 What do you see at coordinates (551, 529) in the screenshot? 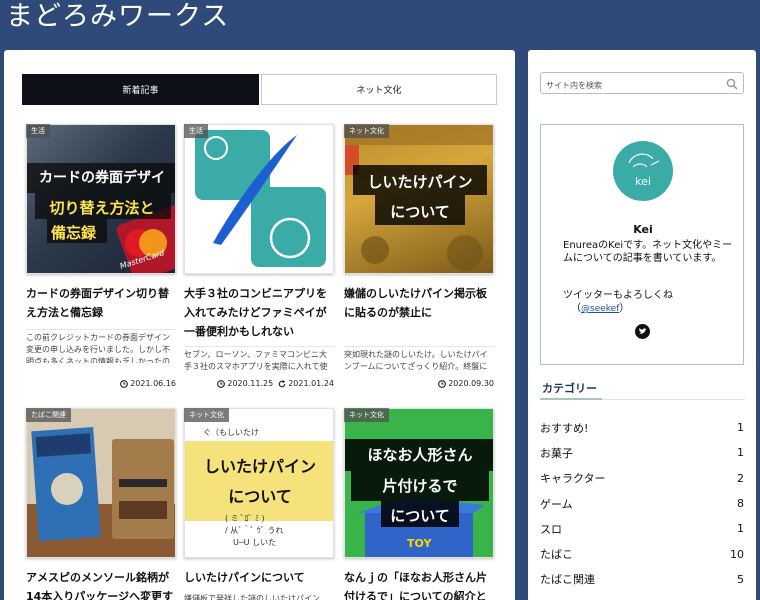
I see `category-name: スロ` at bounding box center [551, 529].